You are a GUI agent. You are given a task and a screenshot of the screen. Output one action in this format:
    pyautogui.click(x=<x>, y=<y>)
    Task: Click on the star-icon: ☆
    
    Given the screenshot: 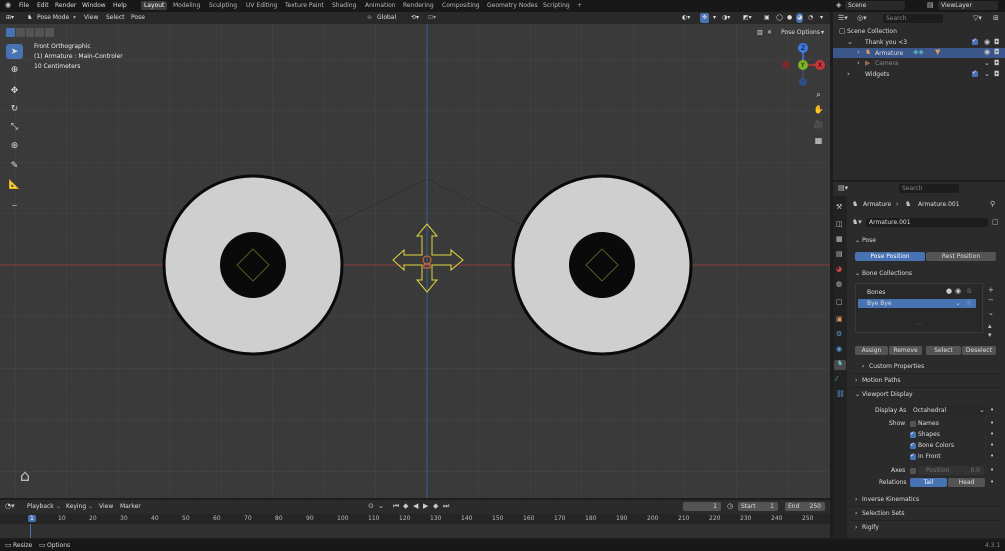 What is the action you would take?
    pyautogui.click(x=969, y=291)
    